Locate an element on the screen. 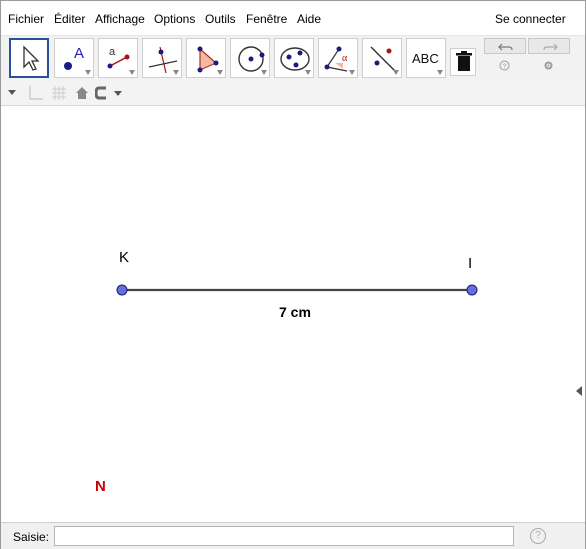 The image size is (586, 549). undo-button is located at coordinates (505, 46).